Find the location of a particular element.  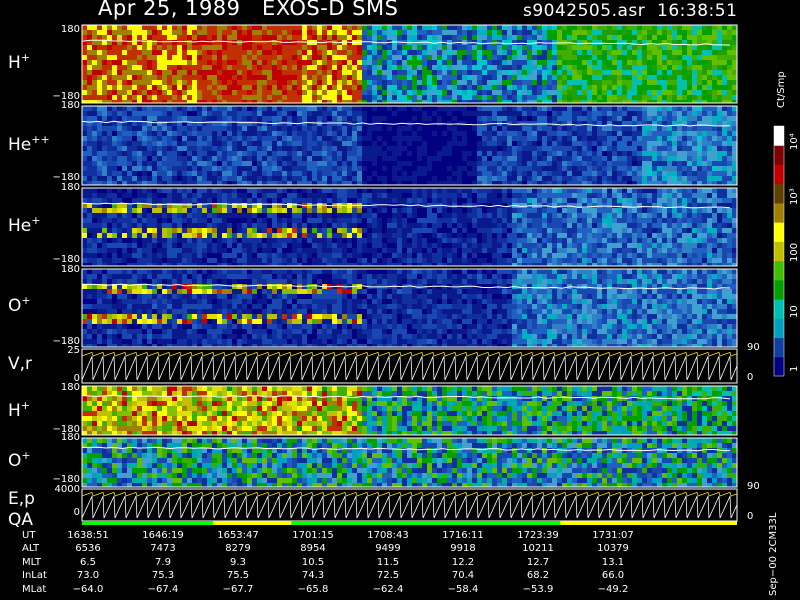

footer-cell: 10379 is located at coordinates (613, 549).